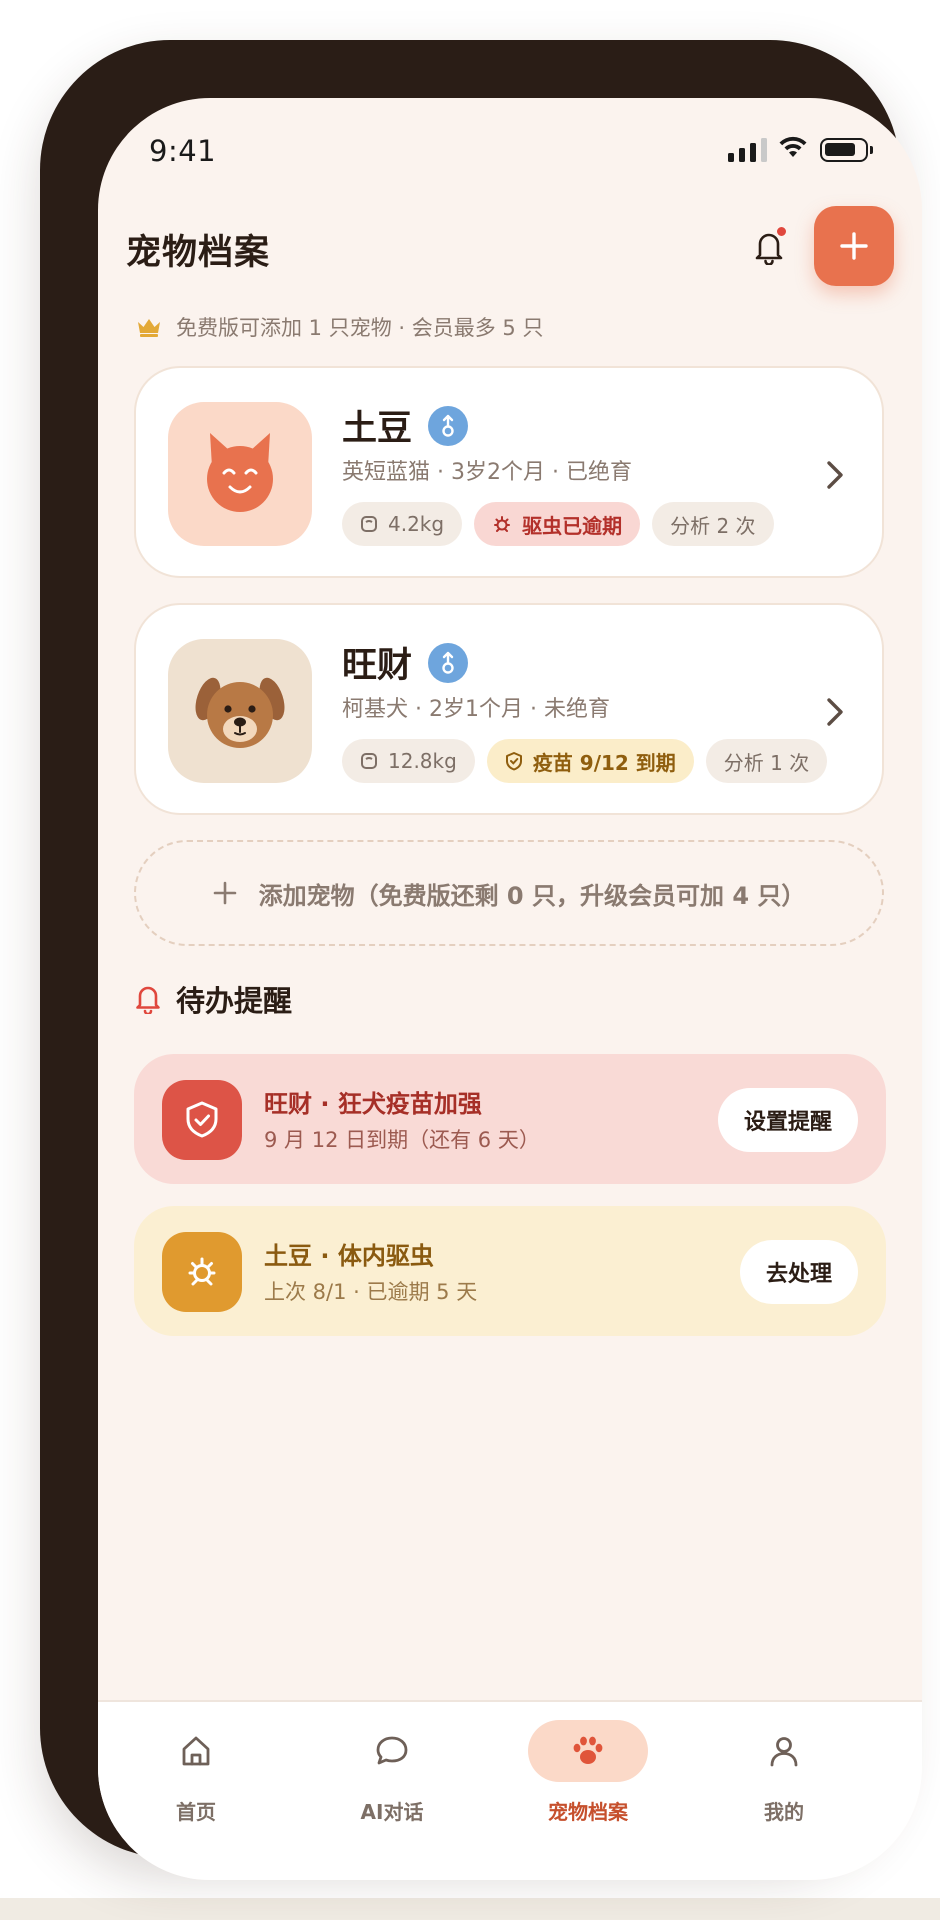 The width and height of the screenshot is (940, 1920). Describe the element at coordinates (149, 328) in the screenshot. I see `crown-icon` at that location.